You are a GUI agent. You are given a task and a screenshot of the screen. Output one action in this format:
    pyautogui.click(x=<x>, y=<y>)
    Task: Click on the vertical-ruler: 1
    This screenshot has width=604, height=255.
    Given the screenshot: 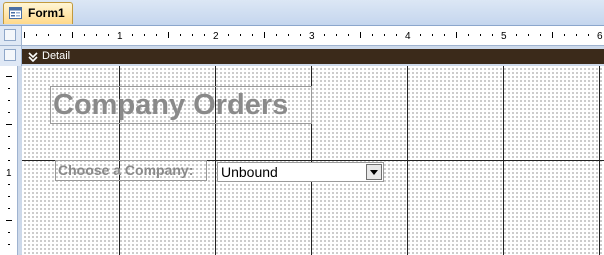 What is the action you would take?
    pyautogui.click(x=9, y=160)
    